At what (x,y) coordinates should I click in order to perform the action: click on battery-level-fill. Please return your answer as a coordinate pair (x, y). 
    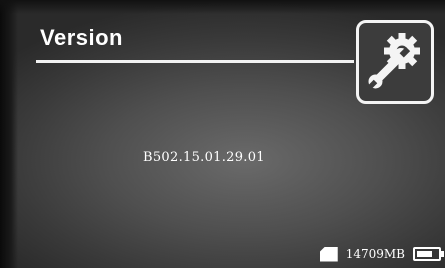
    Looking at the image, I should click on (424, 254).